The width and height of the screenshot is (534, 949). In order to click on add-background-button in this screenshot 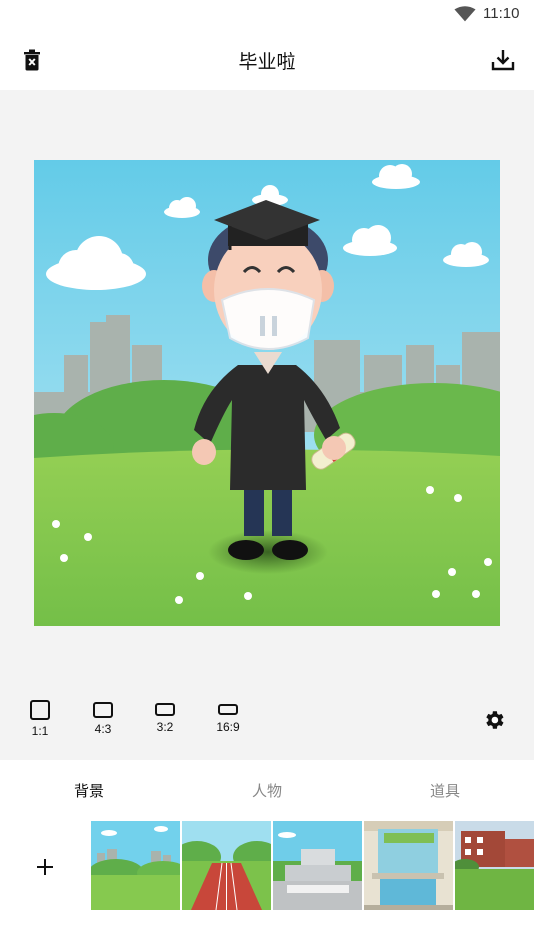, I will do `click(45, 867)`.